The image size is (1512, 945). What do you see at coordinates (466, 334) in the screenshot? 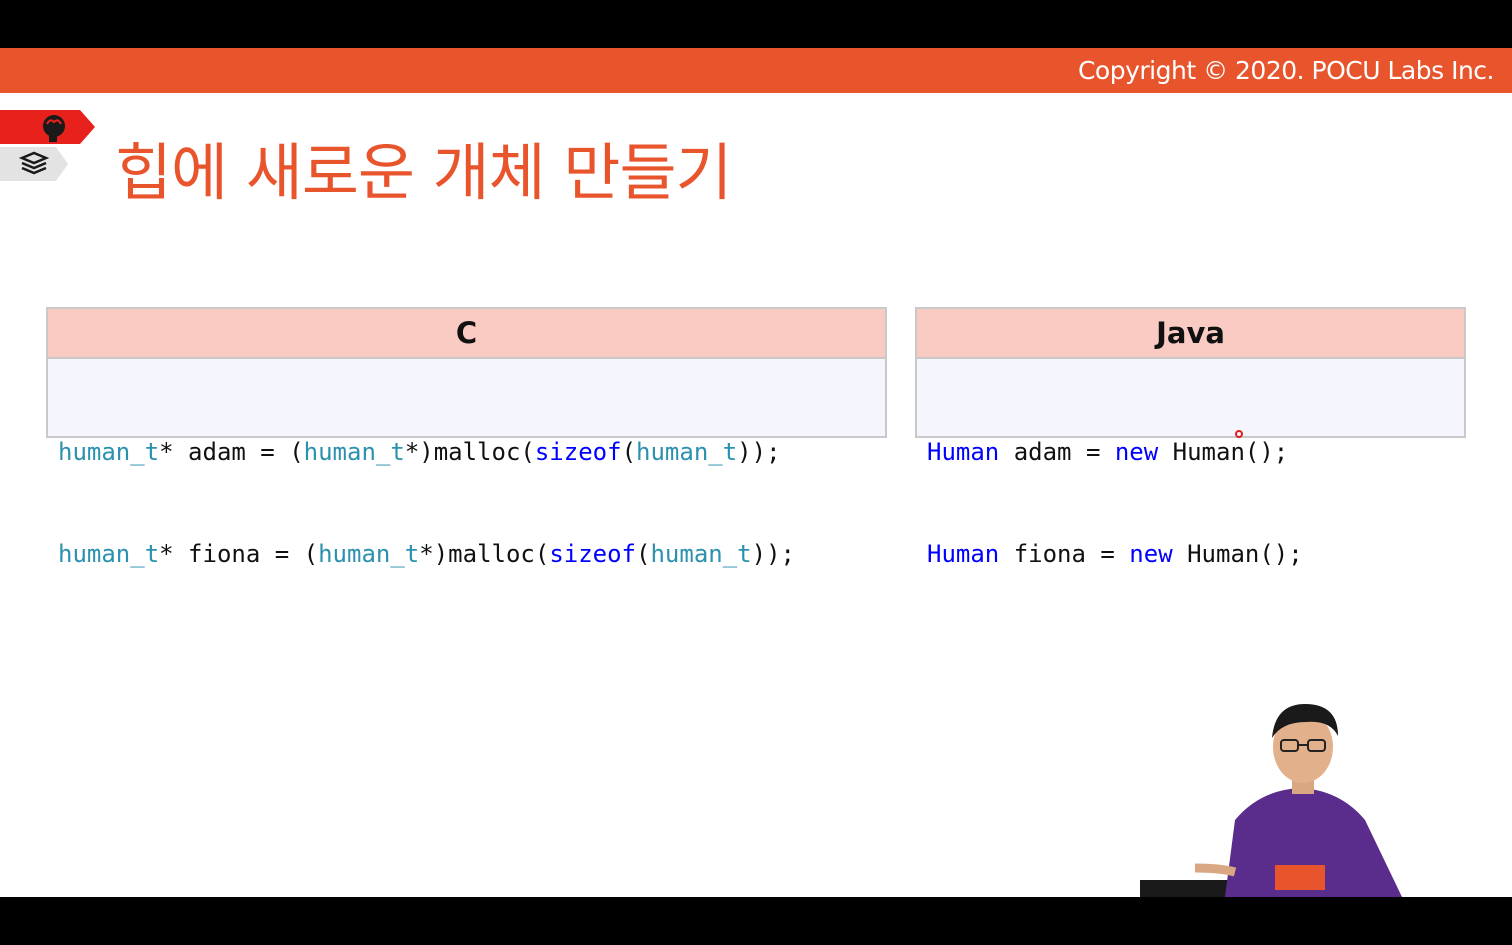
I see `c-panel-heading: C` at bounding box center [466, 334].